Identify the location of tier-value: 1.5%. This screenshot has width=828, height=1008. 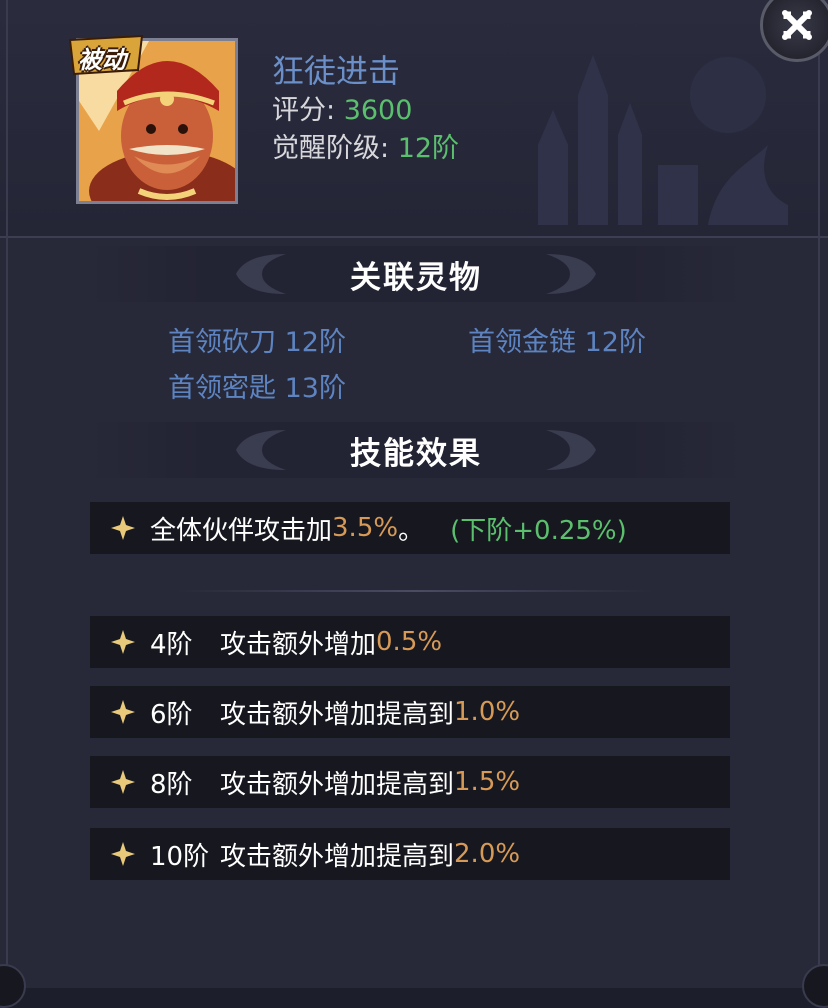
(487, 782).